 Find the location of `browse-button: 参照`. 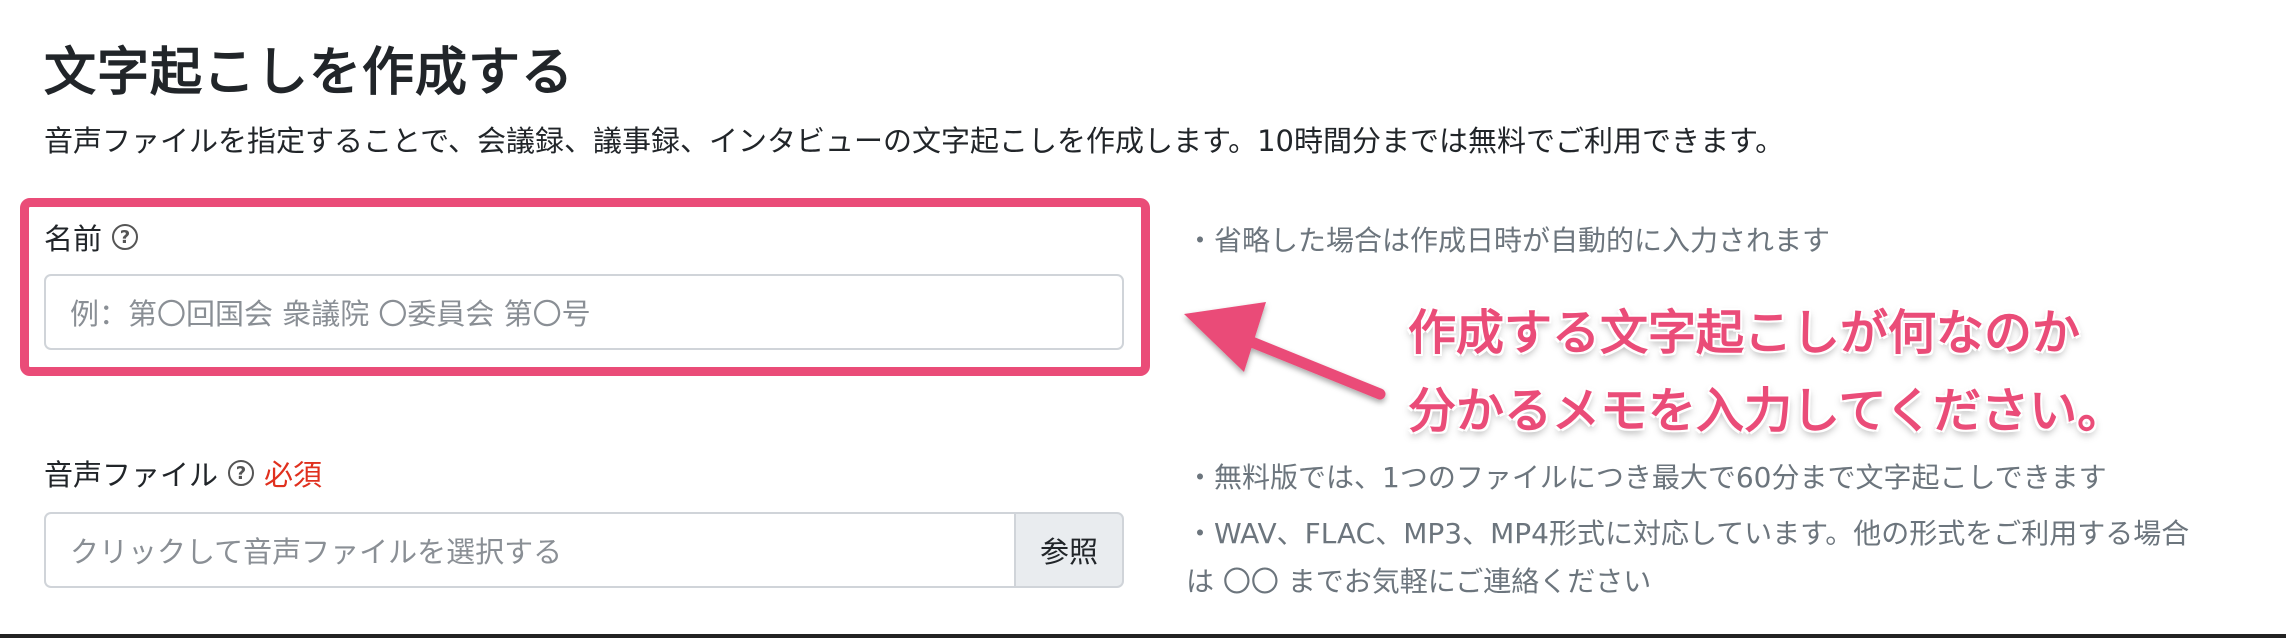

browse-button: 参照 is located at coordinates (1069, 550).